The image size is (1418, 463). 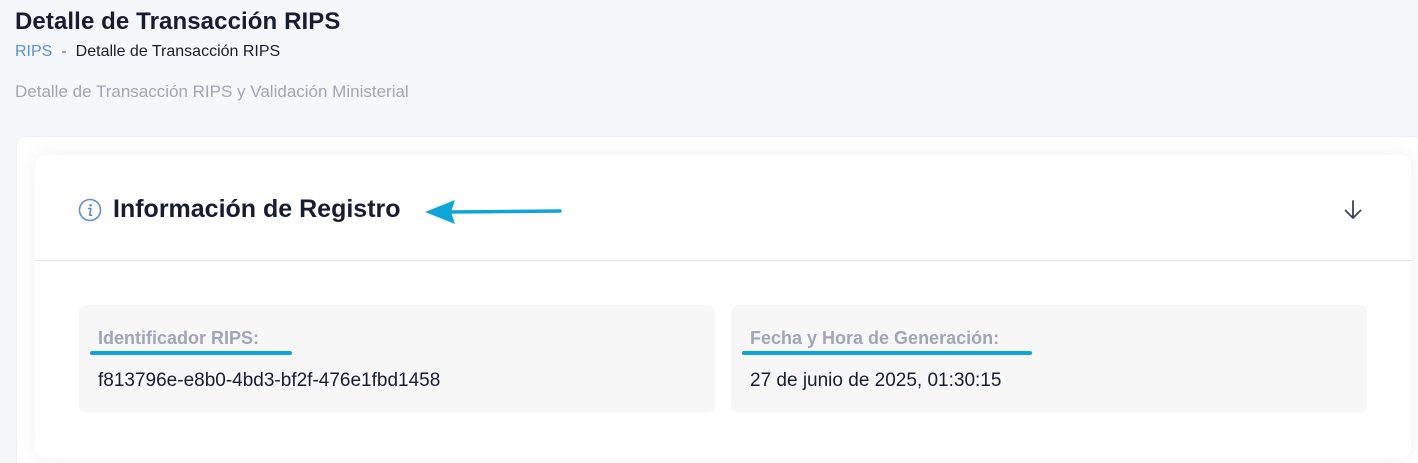 What do you see at coordinates (178, 51) in the screenshot?
I see `breadcrumb-current: Detalle de Transacción RIPS` at bounding box center [178, 51].